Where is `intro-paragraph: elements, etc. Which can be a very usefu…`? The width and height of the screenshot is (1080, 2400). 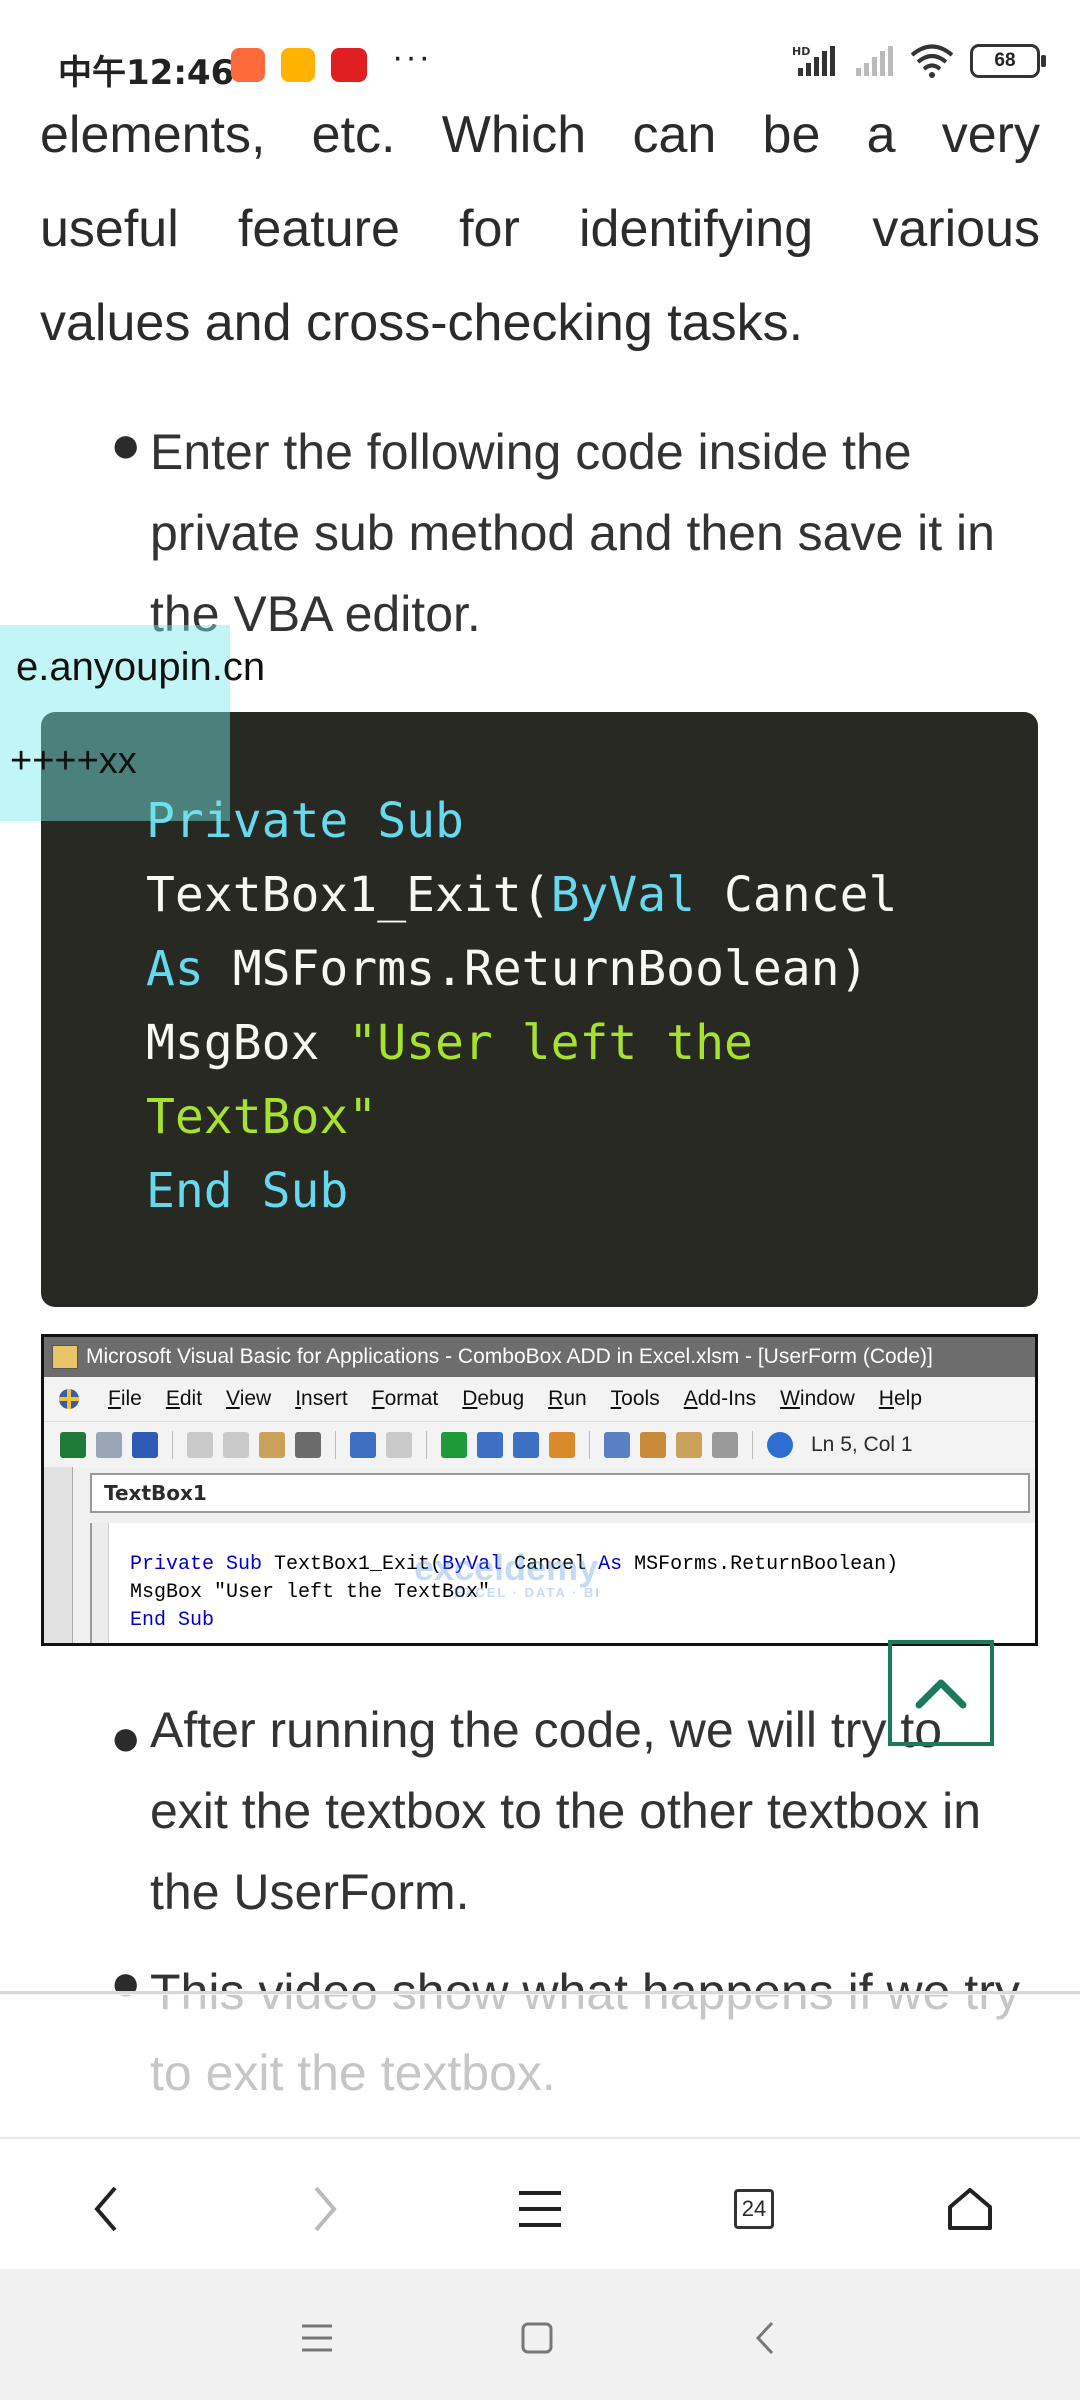 intro-paragraph: elements, etc. Which can be a very usefu… is located at coordinates (540, 229).